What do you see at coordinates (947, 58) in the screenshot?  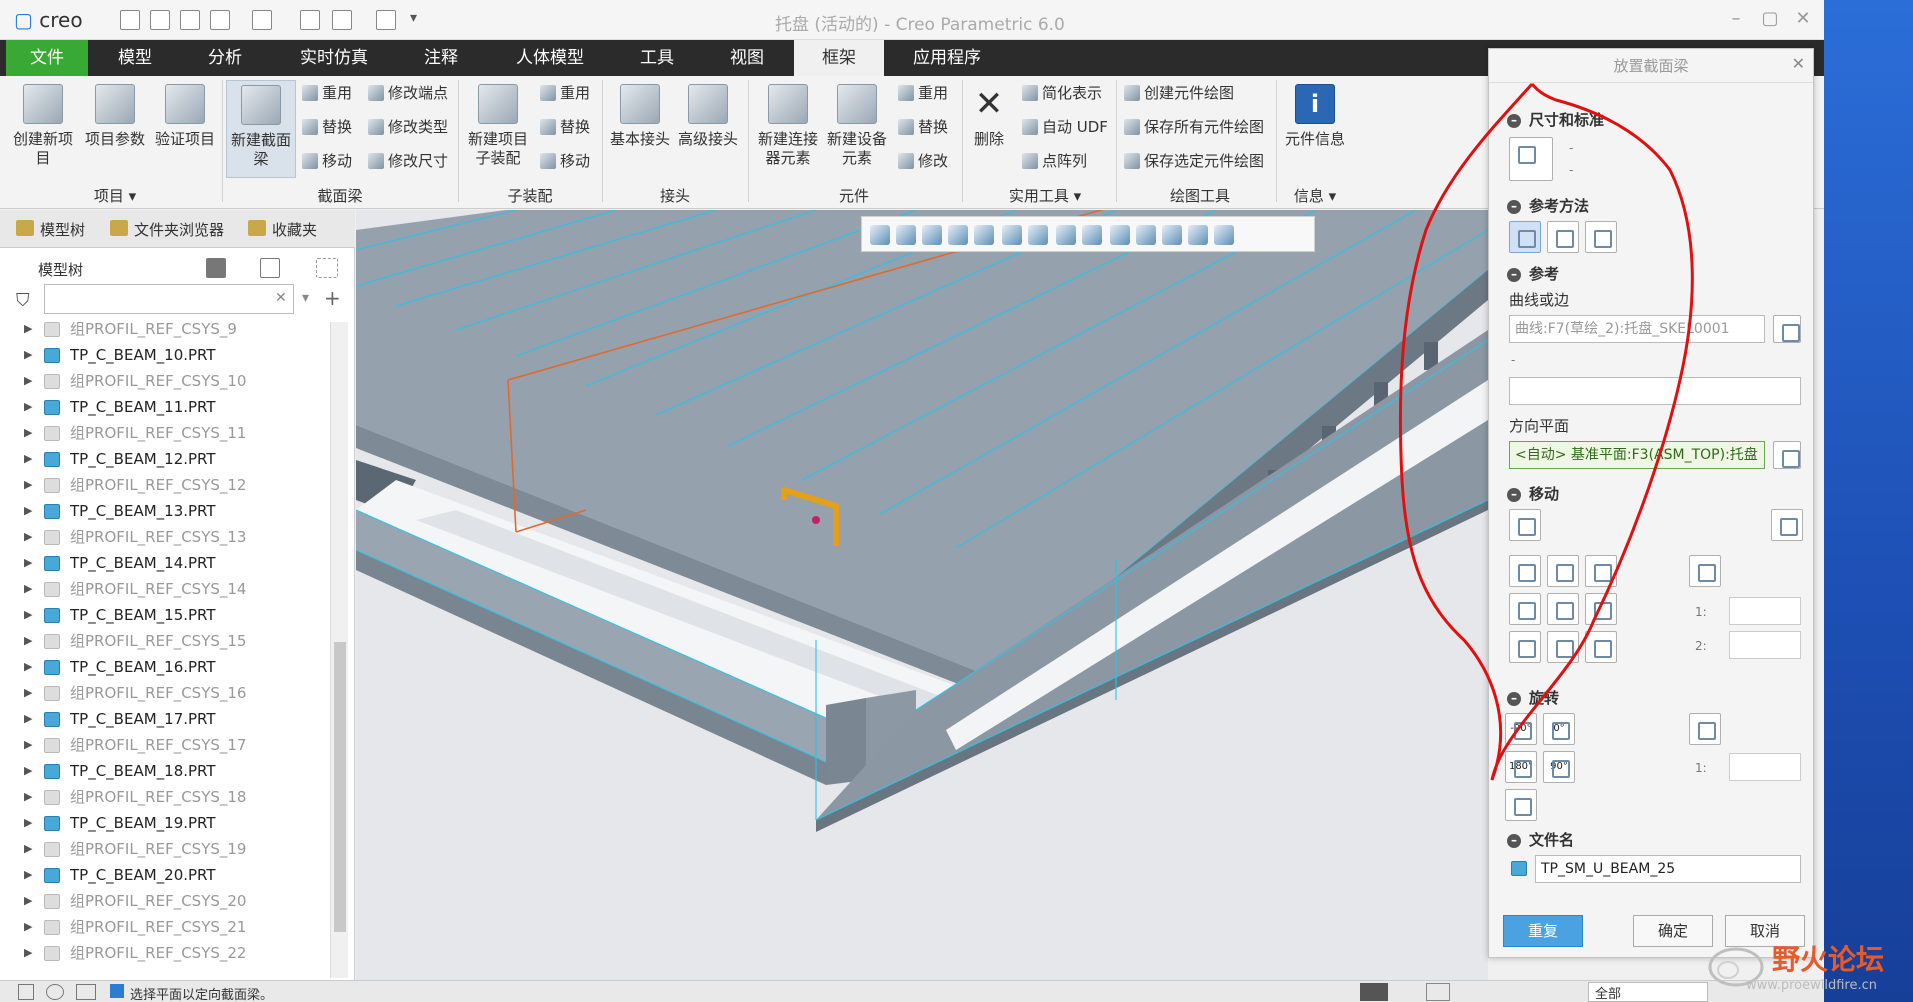 I see `tab-applications: 应用程序` at bounding box center [947, 58].